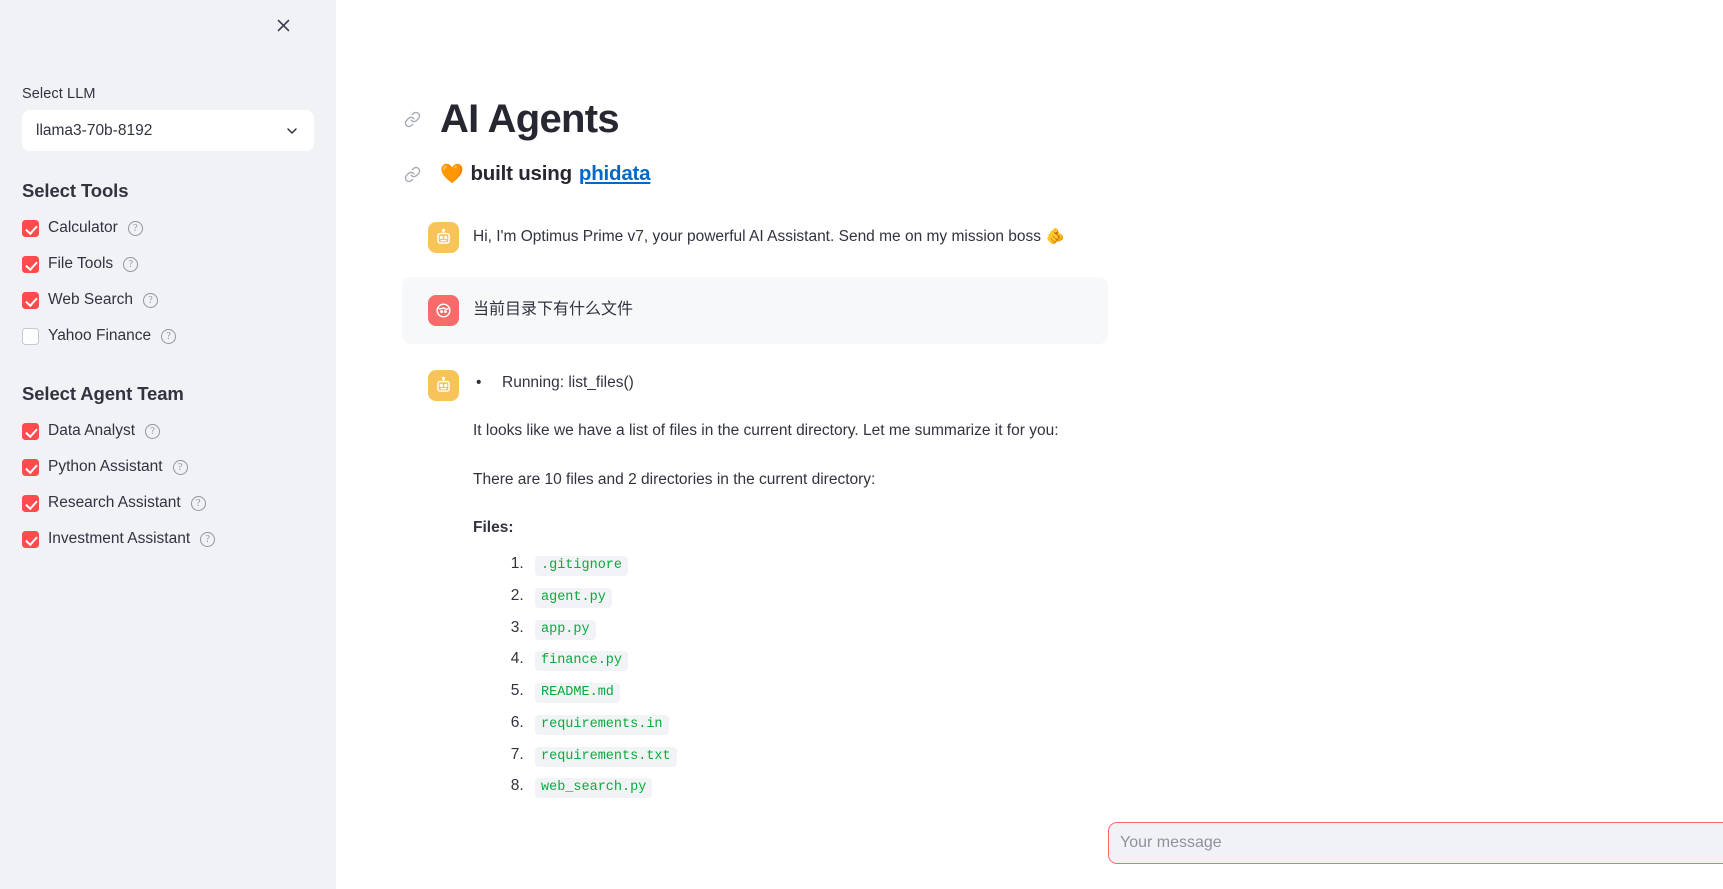  What do you see at coordinates (83, 227) in the screenshot?
I see `tool-label: Calculator` at bounding box center [83, 227].